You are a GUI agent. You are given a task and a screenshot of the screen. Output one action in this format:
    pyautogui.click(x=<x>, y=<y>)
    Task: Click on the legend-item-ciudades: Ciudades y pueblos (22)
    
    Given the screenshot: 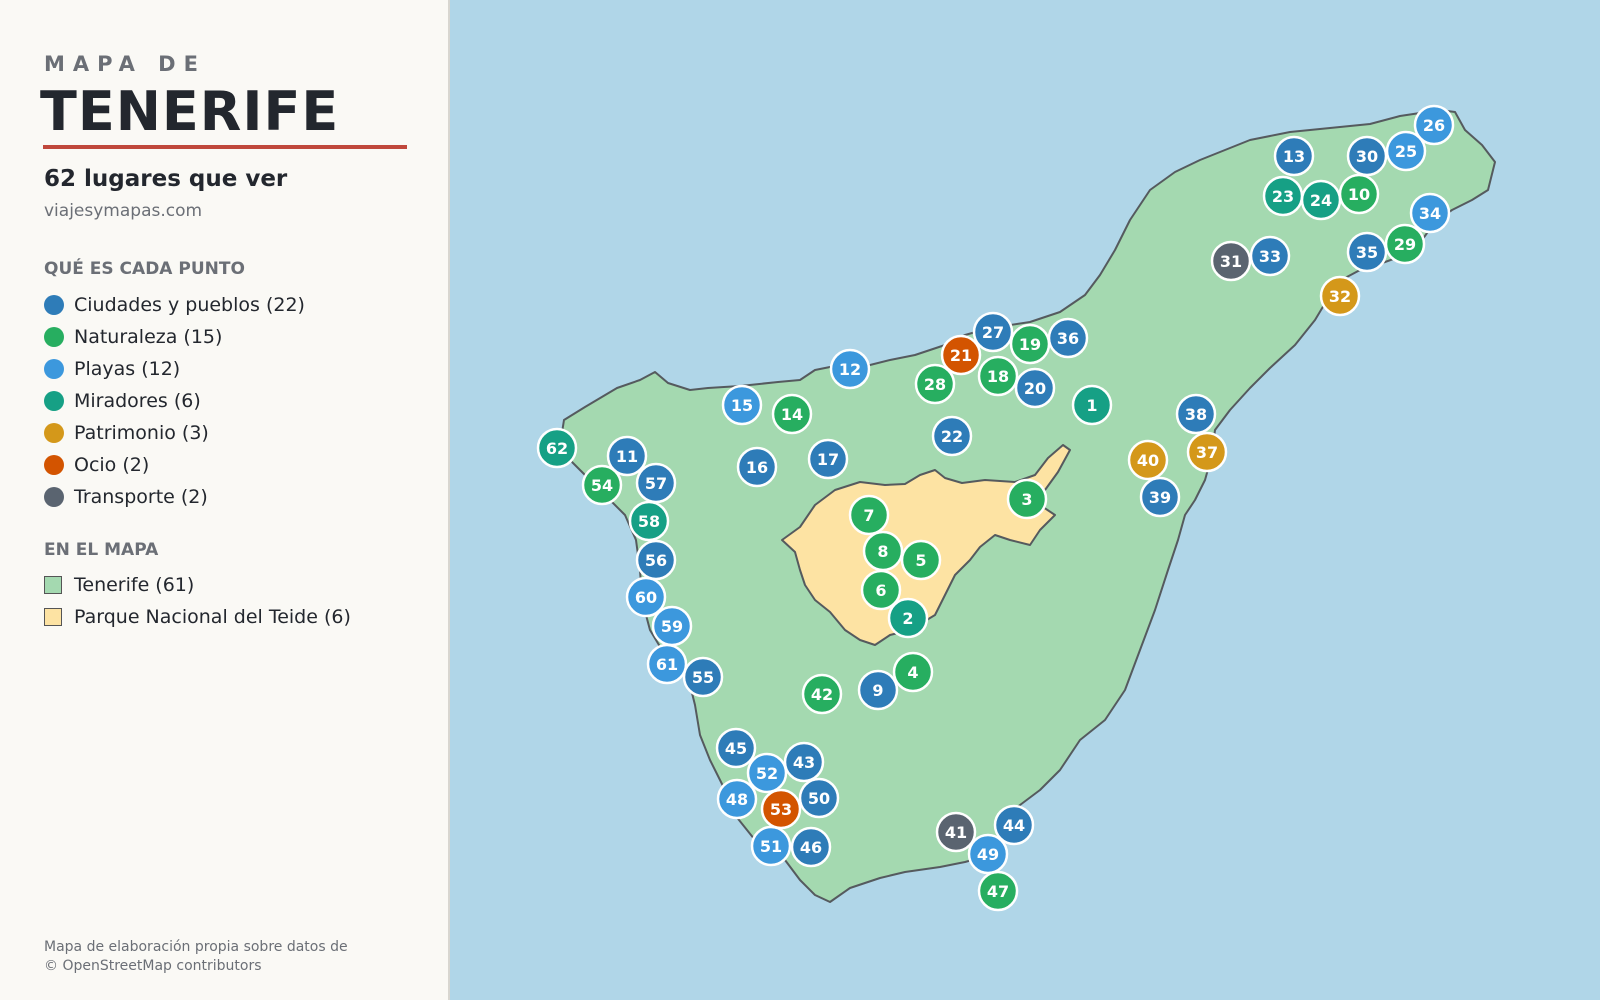 What is the action you would take?
    pyautogui.click(x=174, y=305)
    